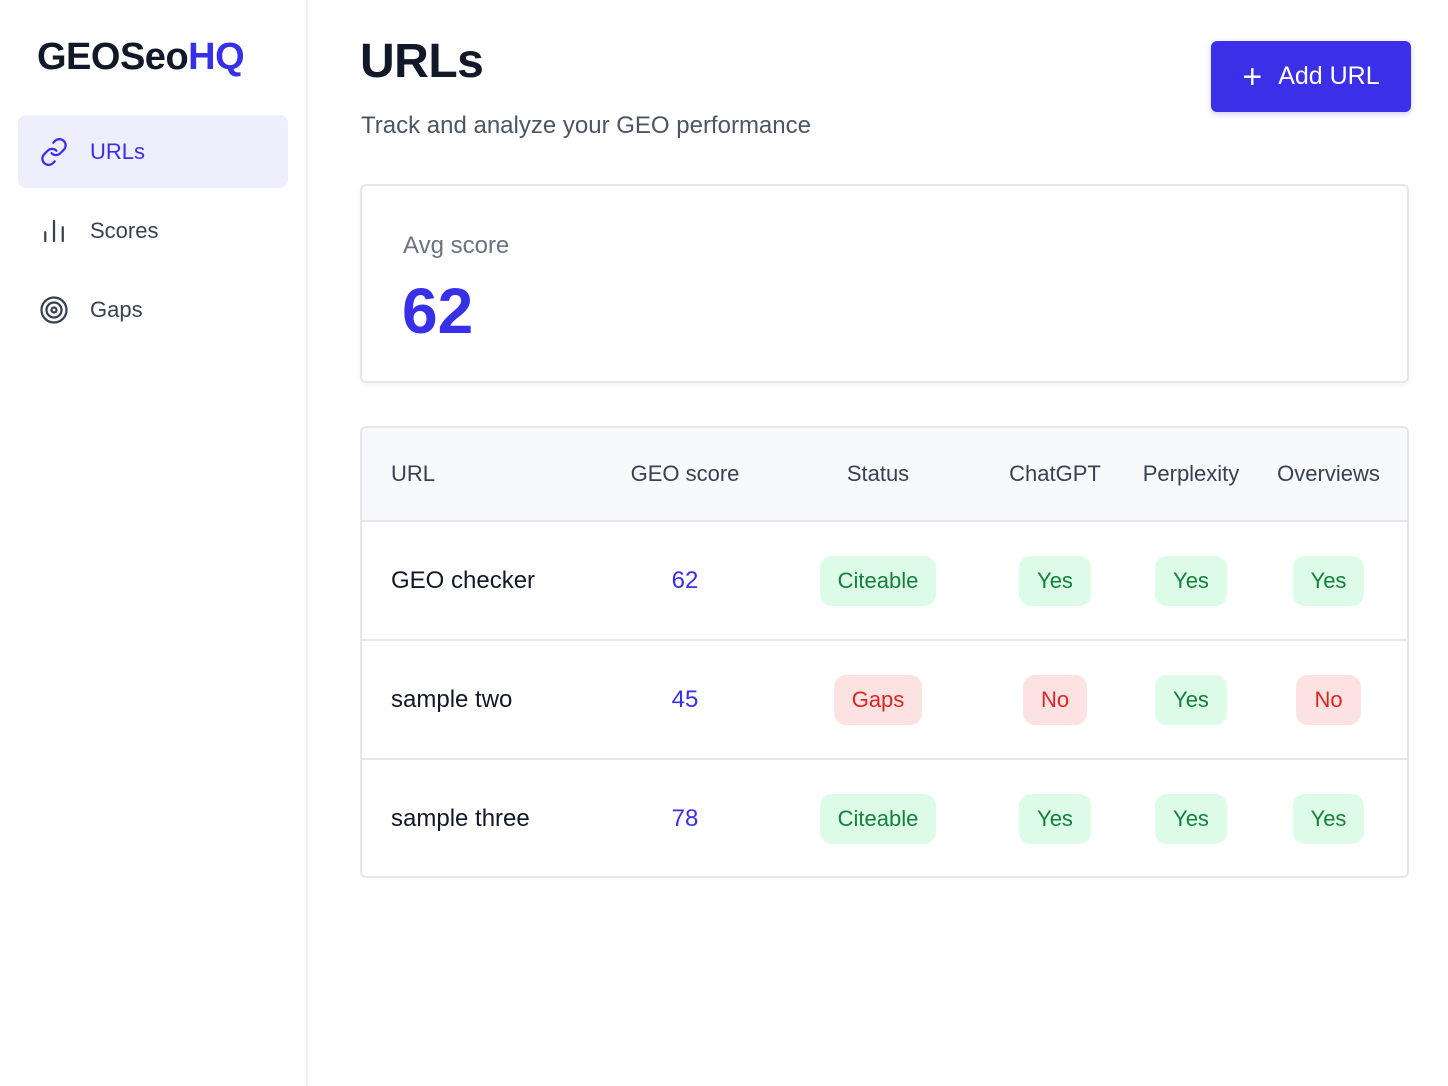  Describe the element at coordinates (477, 475) in the screenshot. I see `column-header-url: URL` at that location.